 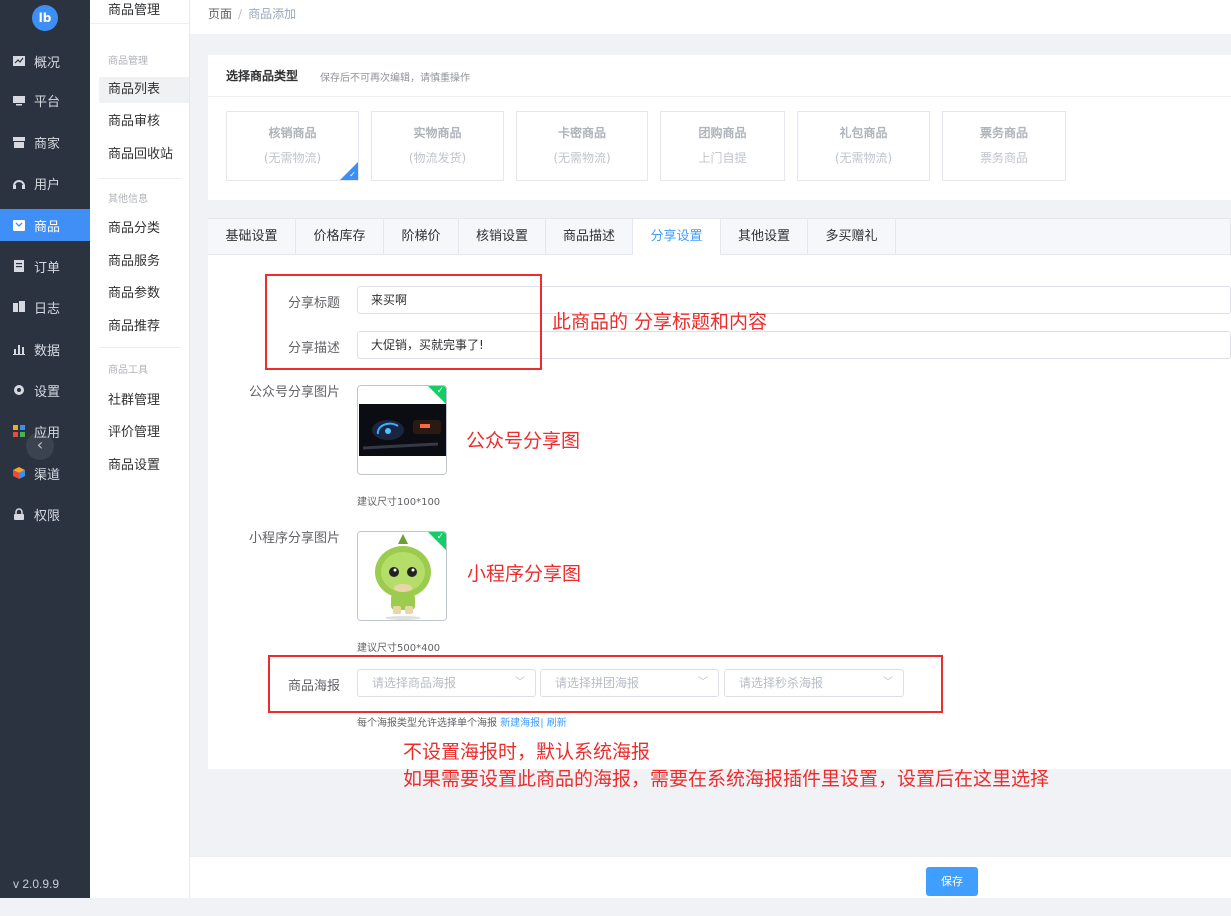 I want to click on goods-type-name: 卡密商品, so click(x=581, y=133).